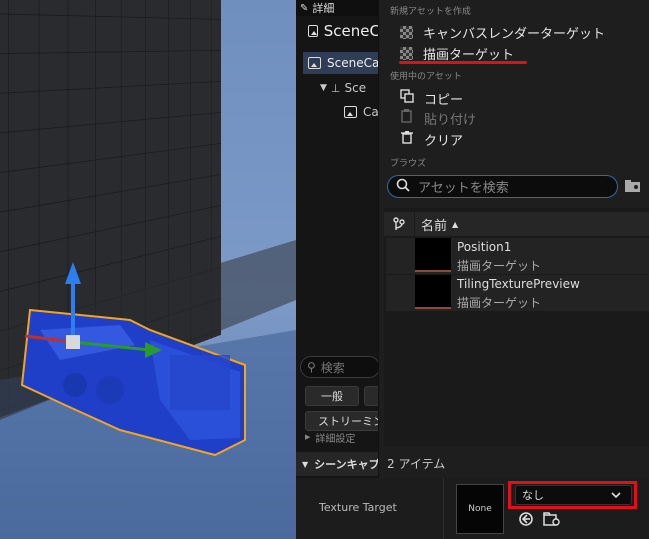 This screenshot has height=539, width=649. I want to click on create-canvas-render-target: キャンバスレンダーターゲット, so click(502, 32).